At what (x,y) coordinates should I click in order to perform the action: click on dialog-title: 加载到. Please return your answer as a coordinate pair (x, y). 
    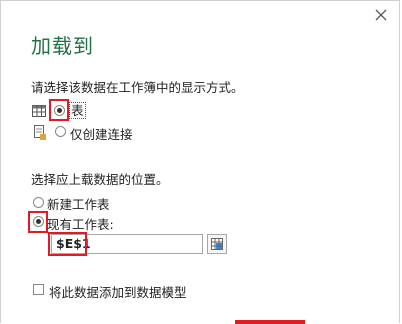
    Looking at the image, I should click on (62, 46).